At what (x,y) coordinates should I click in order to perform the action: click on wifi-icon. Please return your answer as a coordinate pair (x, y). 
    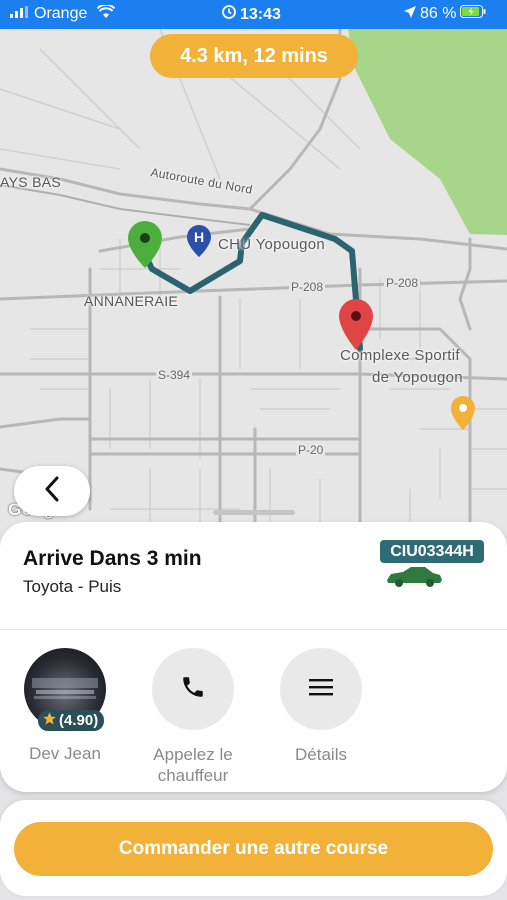
    Looking at the image, I should click on (106, 13).